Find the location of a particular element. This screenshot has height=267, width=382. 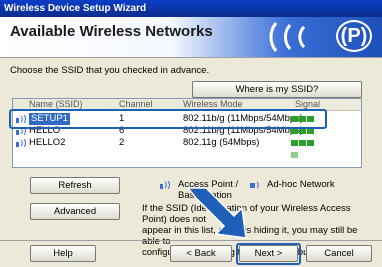

where-is-my-ssid-button: Where is my SSID? is located at coordinates (277, 89).